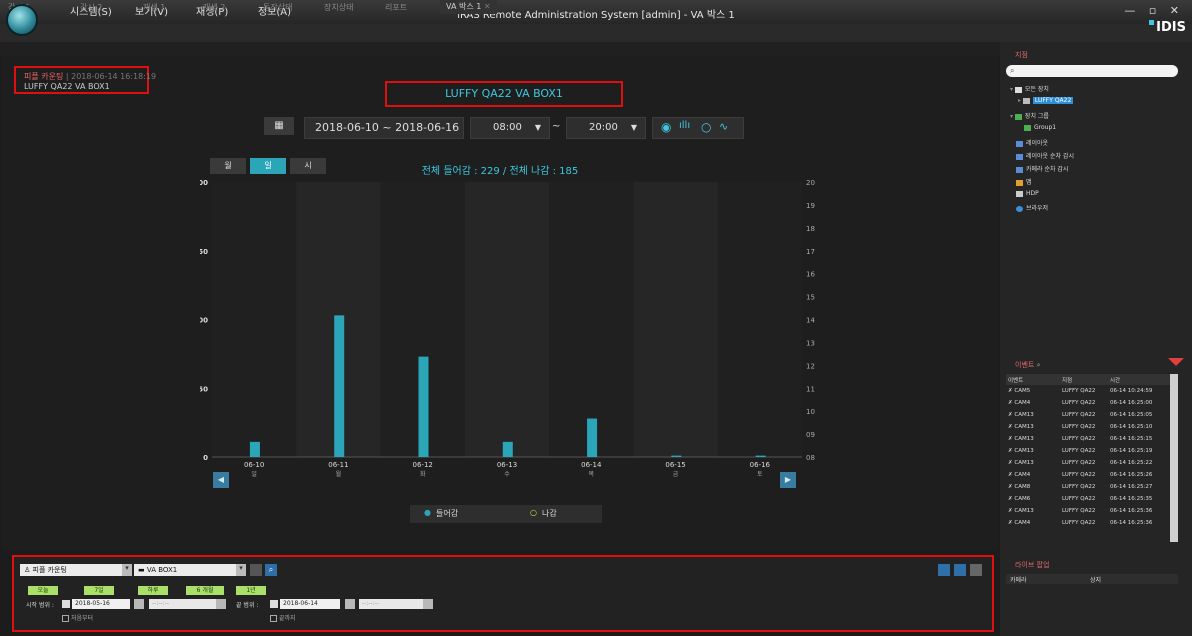  I want to click on search-button: ⌕, so click(271, 570).